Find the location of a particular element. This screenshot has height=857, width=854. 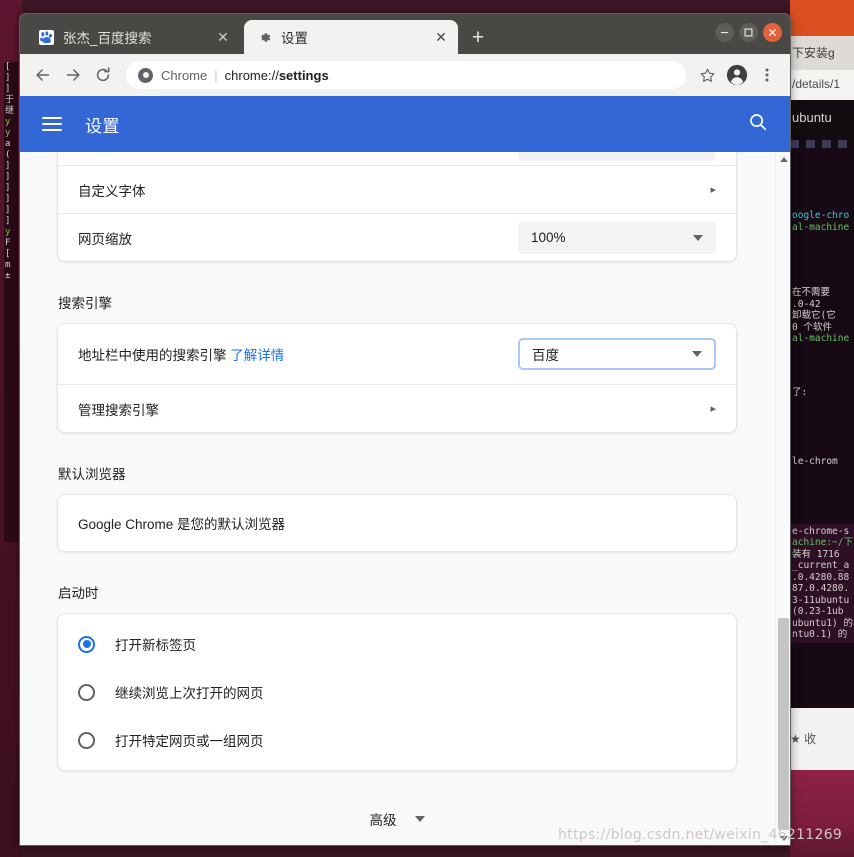

background-window-tab: 下安装g is located at coordinates (822, 53).